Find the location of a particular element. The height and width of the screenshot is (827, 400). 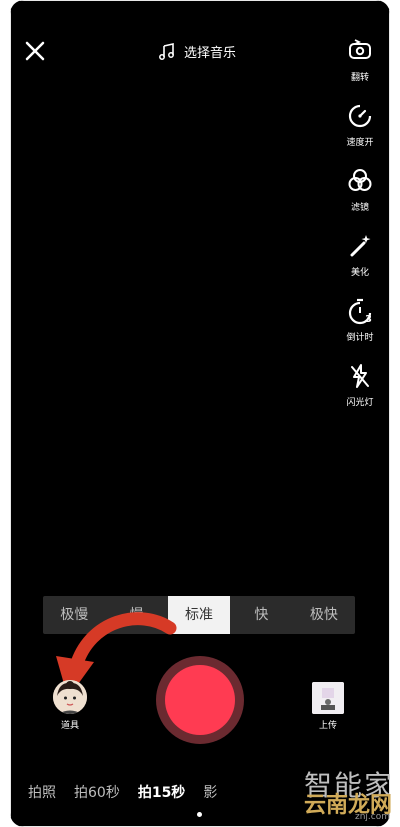

music-note-icon is located at coordinates (166, 51).